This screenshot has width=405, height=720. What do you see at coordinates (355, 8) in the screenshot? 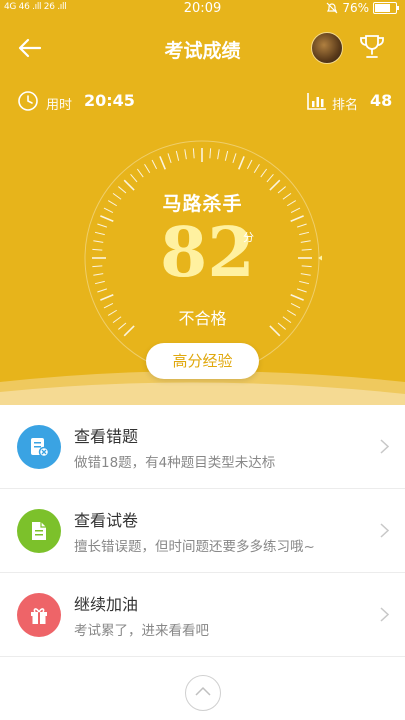
I see `battery-percent: 76%` at bounding box center [355, 8].